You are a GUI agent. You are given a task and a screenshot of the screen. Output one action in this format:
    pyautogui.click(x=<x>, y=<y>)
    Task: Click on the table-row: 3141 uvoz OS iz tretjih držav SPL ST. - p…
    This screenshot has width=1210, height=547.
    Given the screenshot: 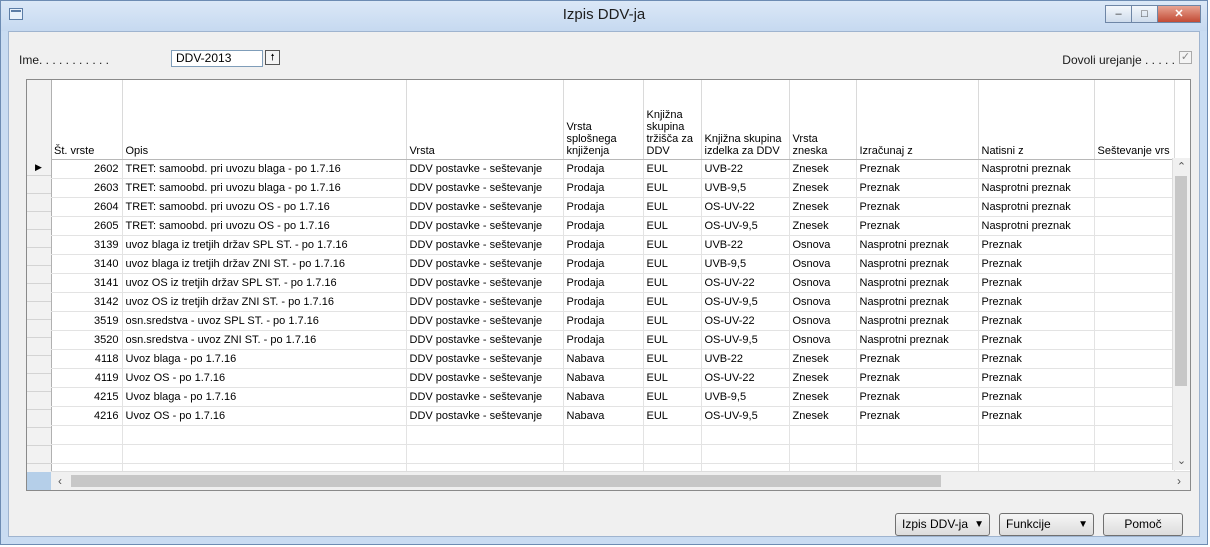 What is the action you would take?
    pyautogui.click(x=613, y=283)
    